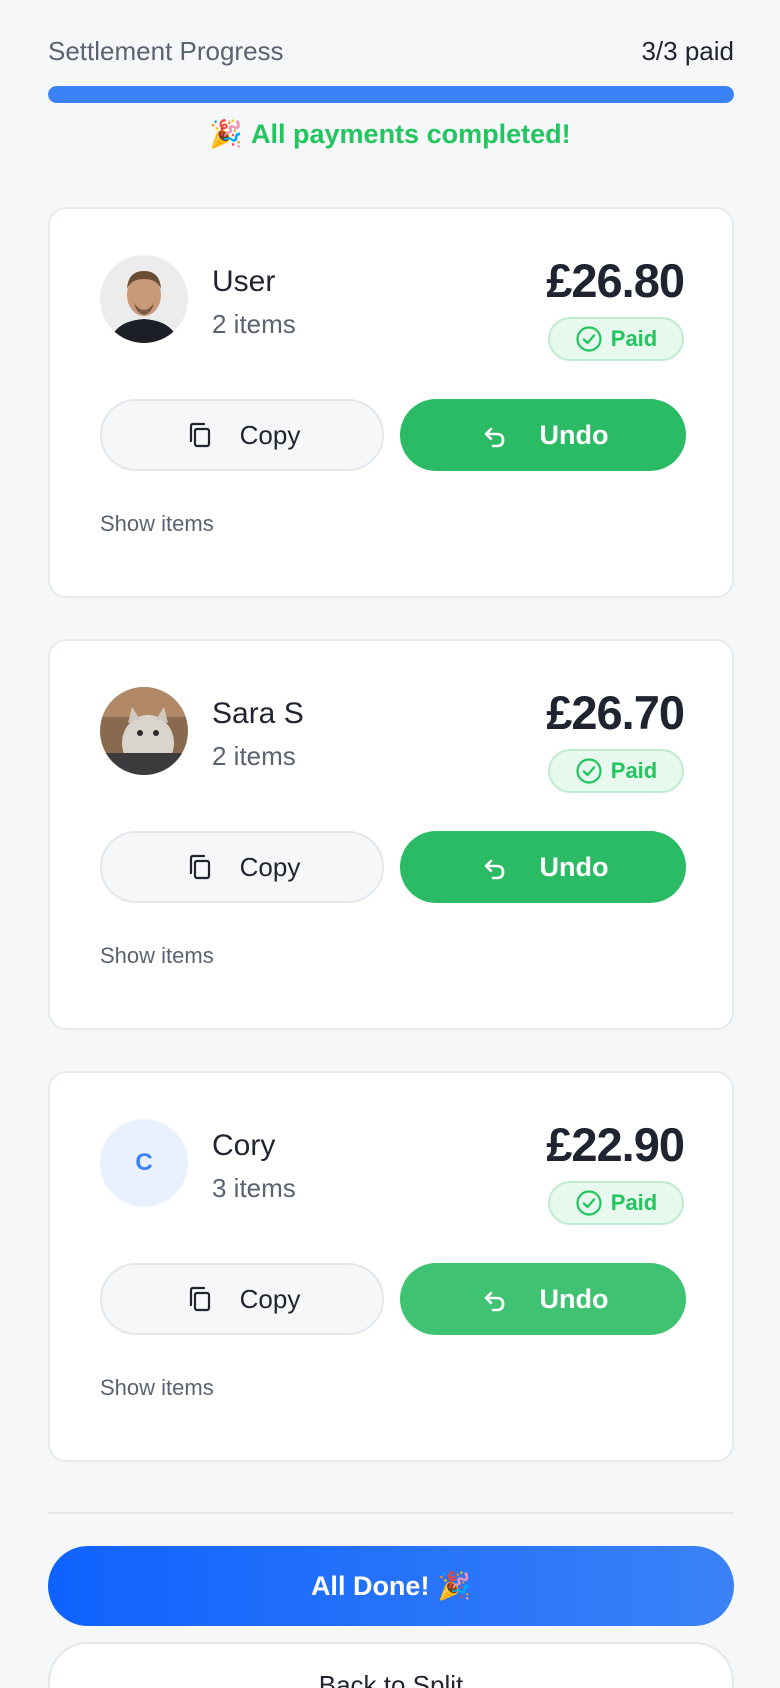 This screenshot has width=780, height=1688. I want to click on progress-bar-fill, so click(391, 94).